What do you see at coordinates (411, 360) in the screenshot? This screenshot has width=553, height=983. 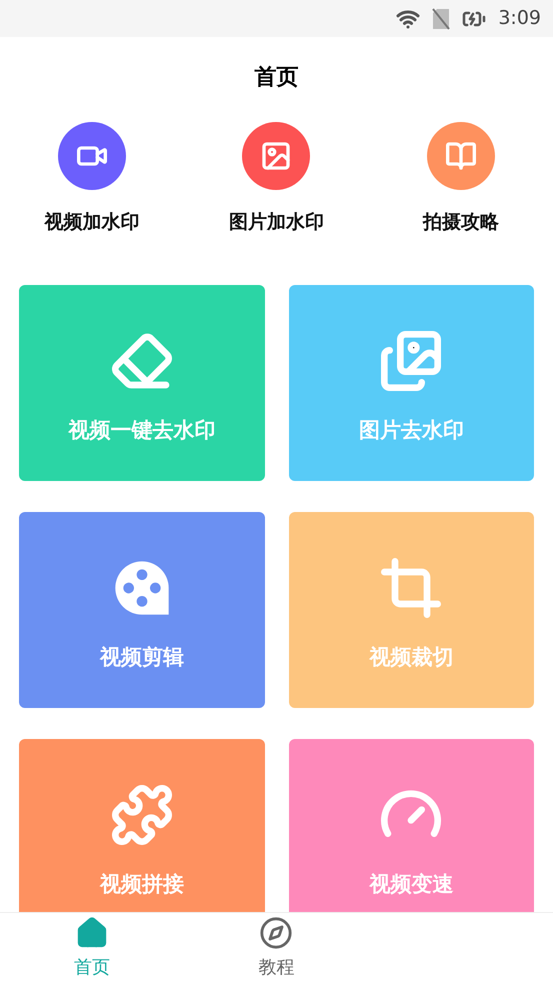 I see `images-icon` at bounding box center [411, 360].